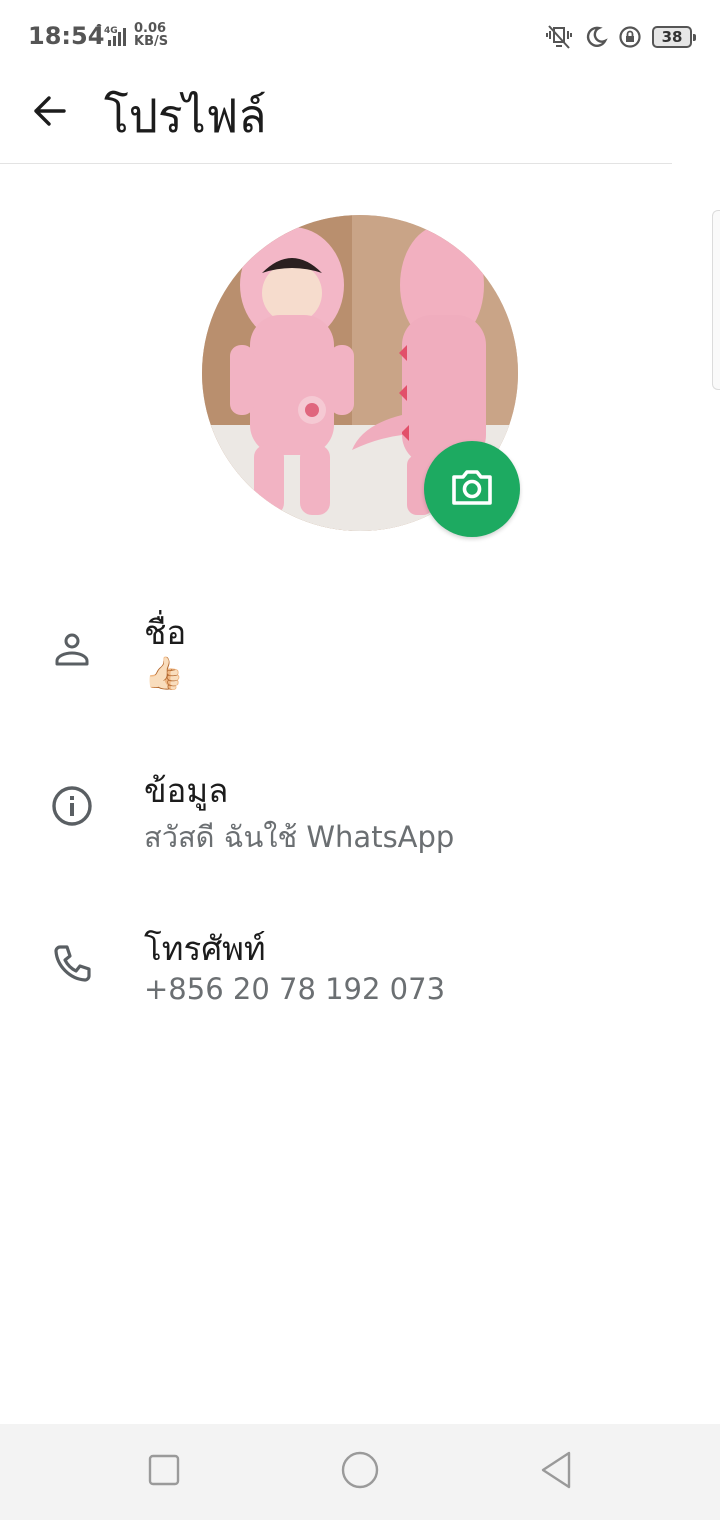  Describe the element at coordinates (716, 300) in the screenshot. I see `edge-handle` at that location.